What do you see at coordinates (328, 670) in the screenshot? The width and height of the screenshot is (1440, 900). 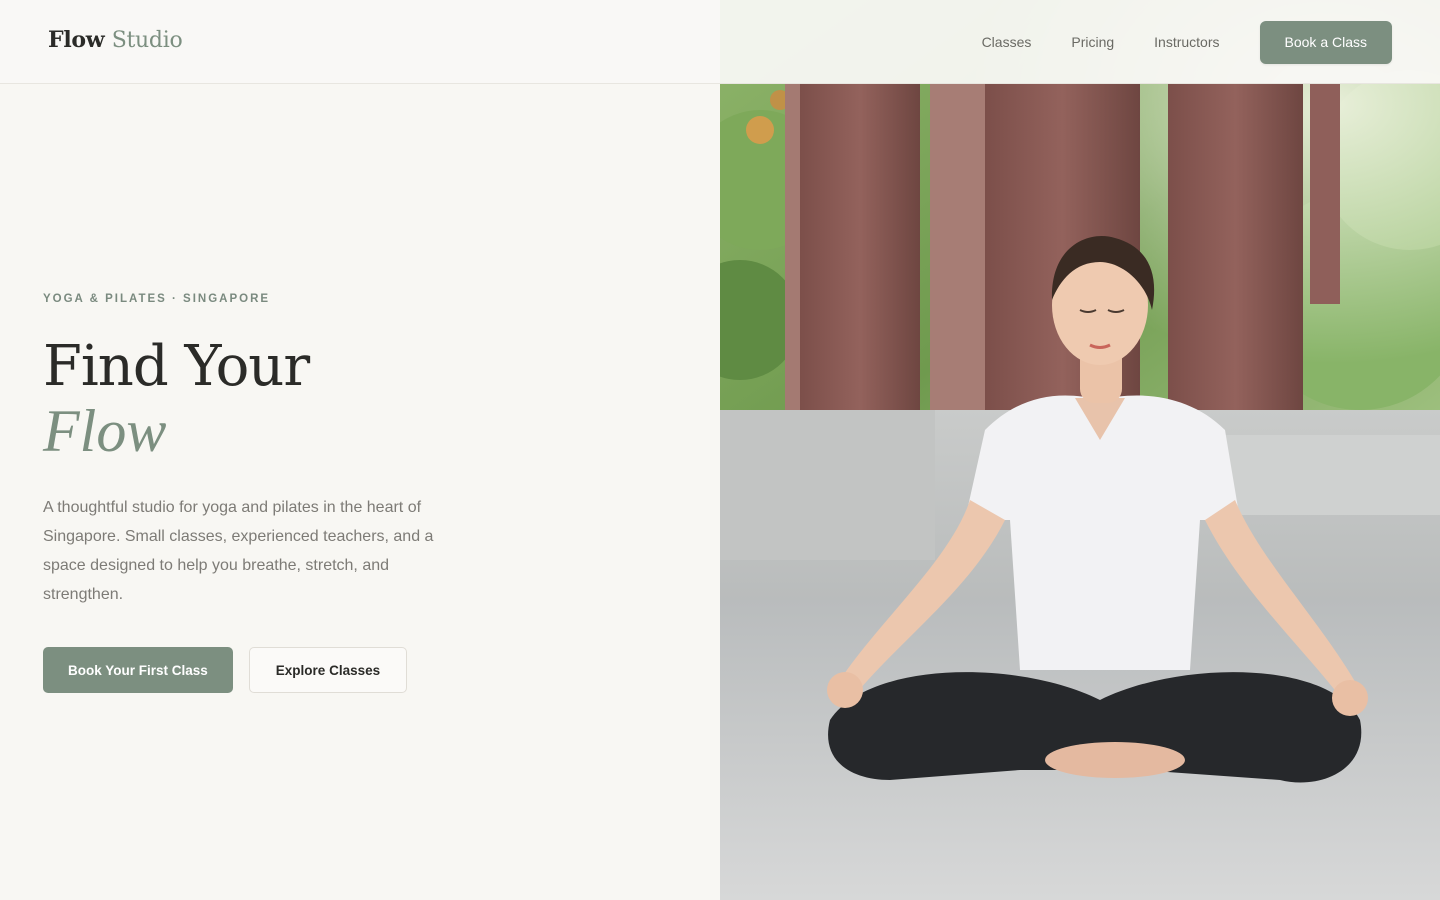 I see `explore-classes-button: Explore Classes` at bounding box center [328, 670].